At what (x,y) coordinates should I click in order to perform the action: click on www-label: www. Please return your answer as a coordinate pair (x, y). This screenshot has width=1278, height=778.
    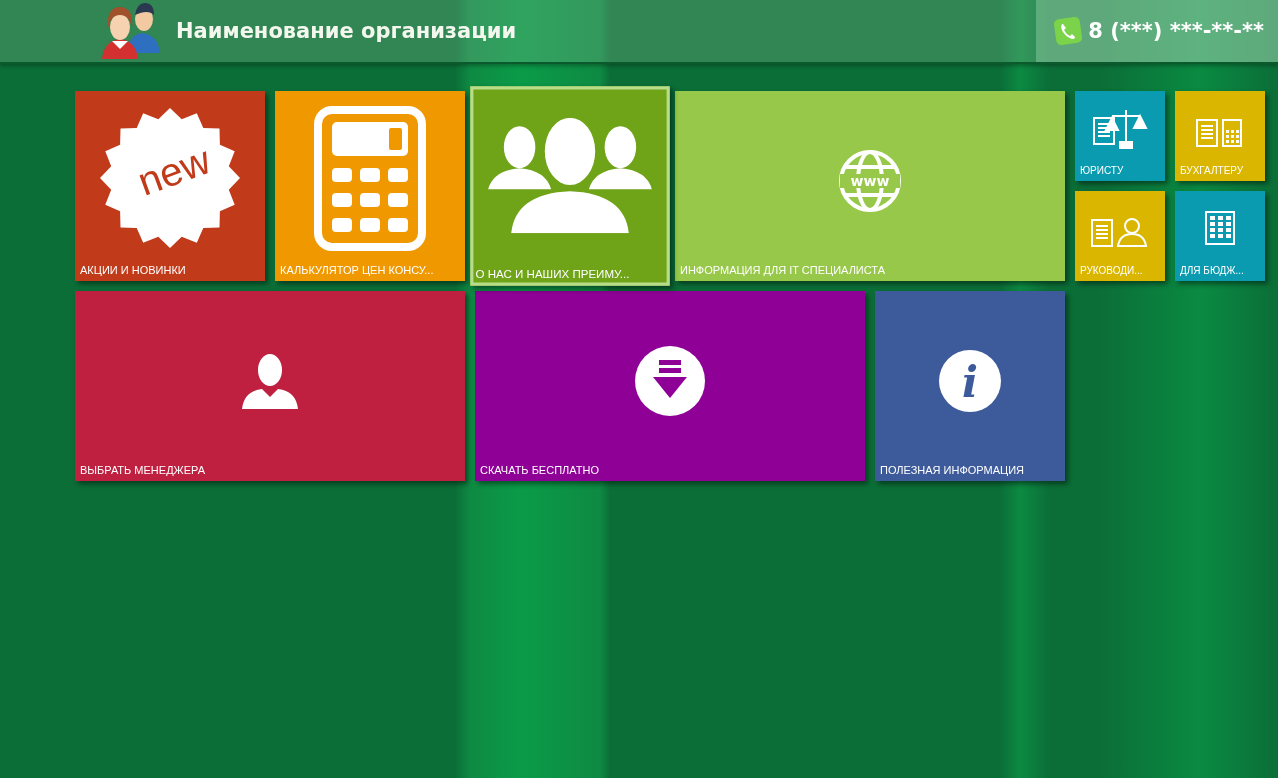
    Looking at the image, I should click on (870, 181).